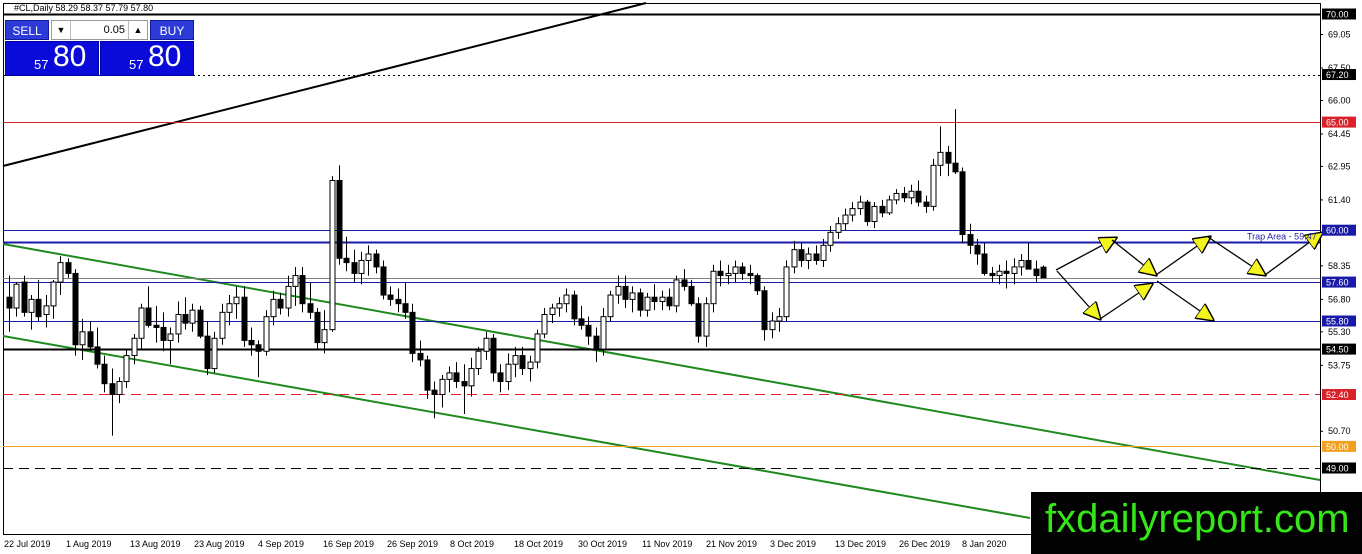 The image size is (1362, 554). What do you see at coordinates (602, 544) in the screenshot?
I see `date-tick-label: 30 Oct 2019` at bounding box center [602, 544].